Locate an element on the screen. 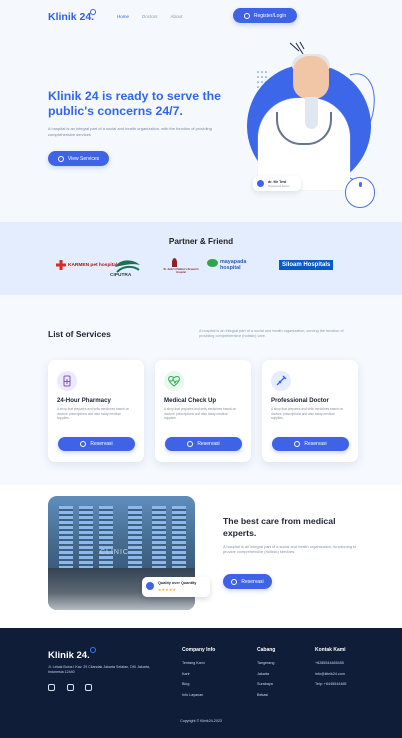  services-title: List of Services is located at coordinates (79, 334).